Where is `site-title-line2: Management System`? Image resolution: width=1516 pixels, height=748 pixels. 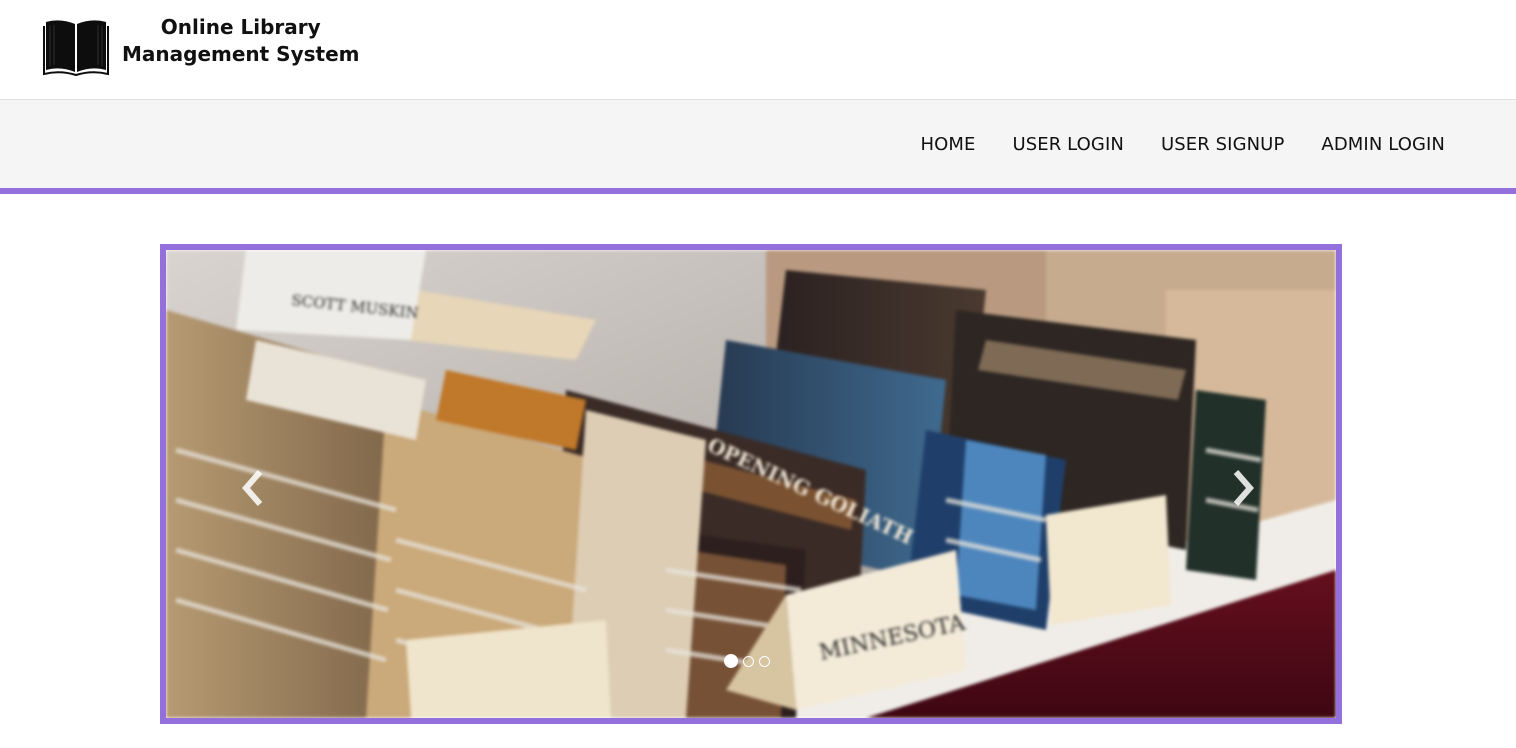
site-title-line2: Management System is located at coordinates (241, 54).